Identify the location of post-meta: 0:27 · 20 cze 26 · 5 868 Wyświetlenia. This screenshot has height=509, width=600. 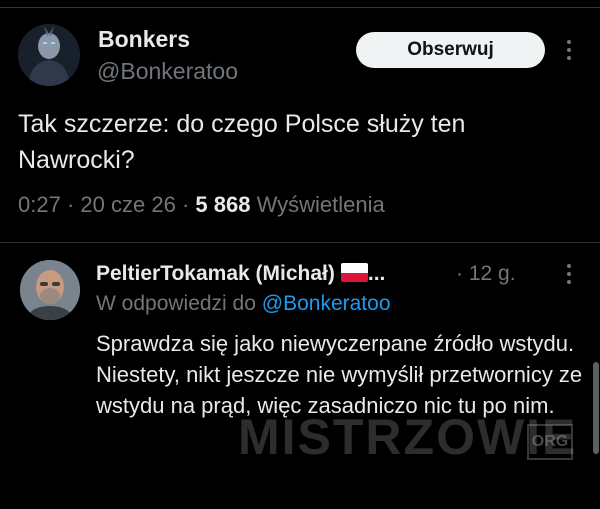
(201, 205).